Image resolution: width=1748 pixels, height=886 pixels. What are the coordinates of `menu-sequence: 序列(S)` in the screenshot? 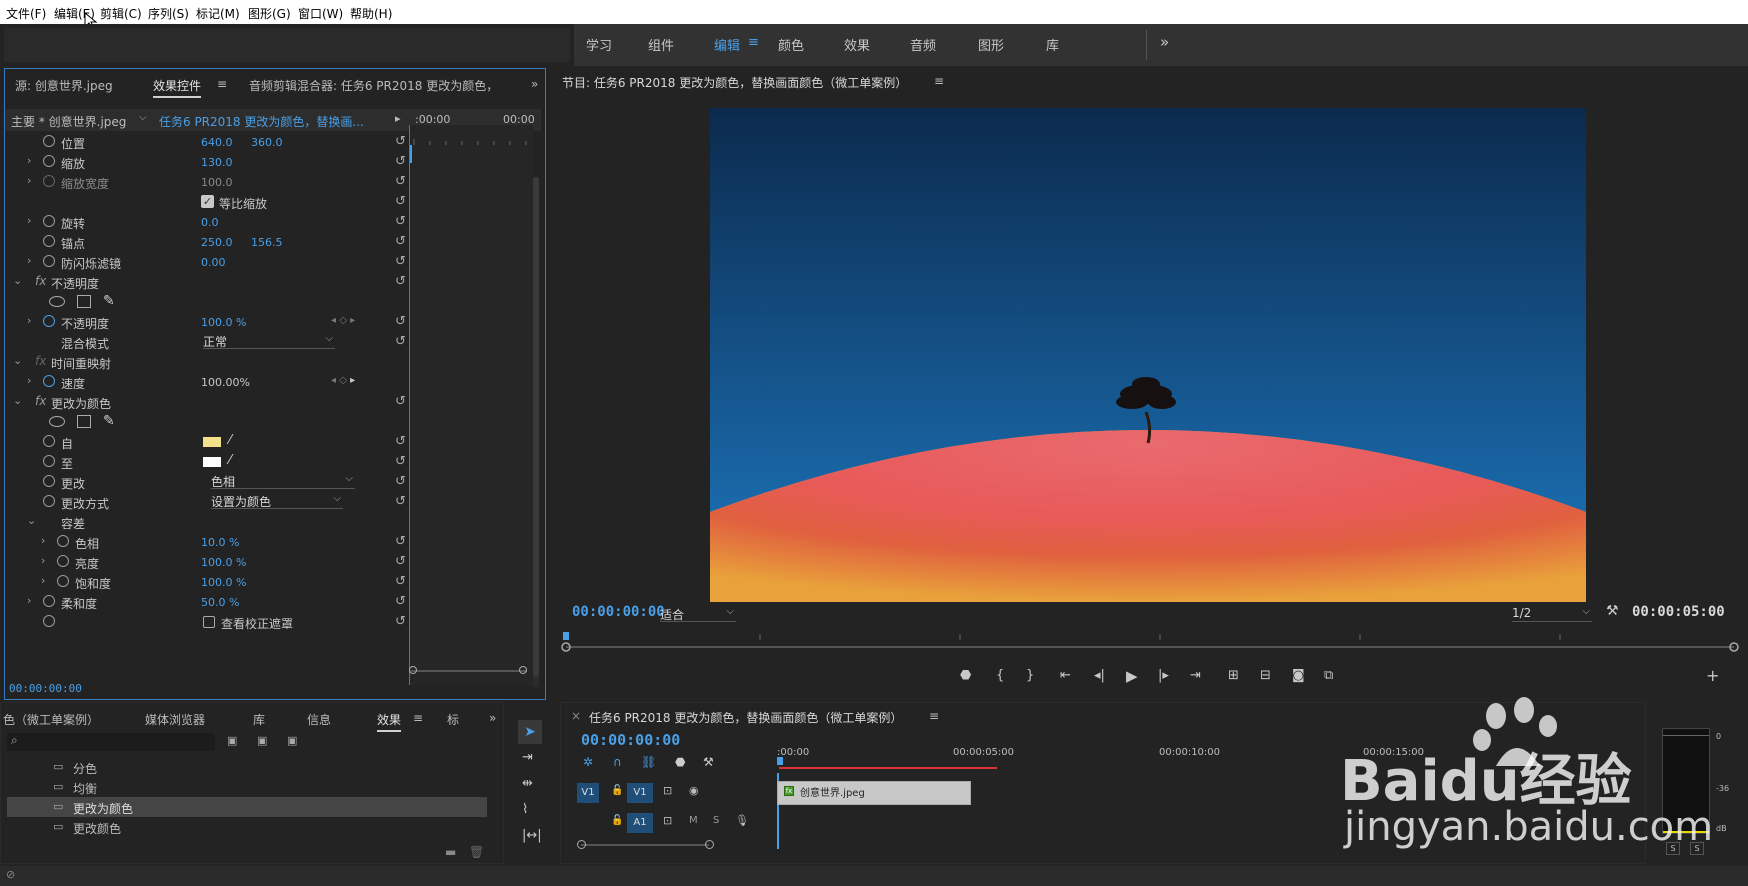 It's located at (168, 13).